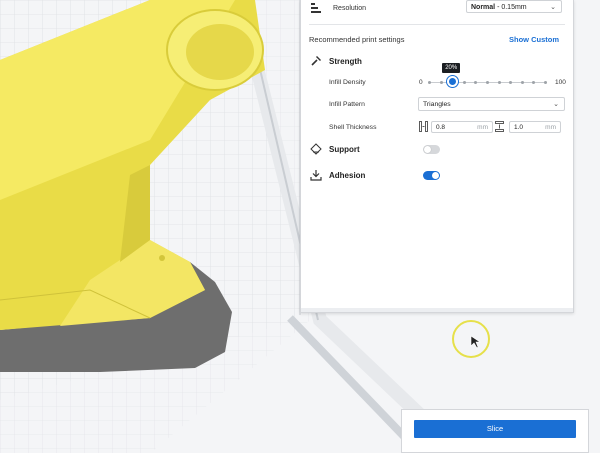  I want to click on divider, so click(437, 24).